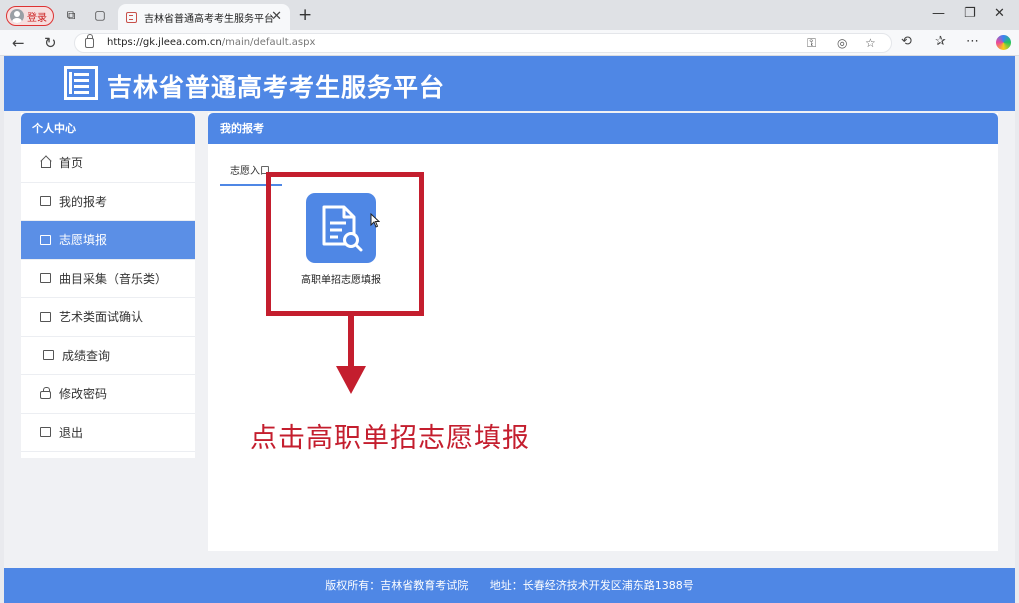 The image size is (1019, 603). What do you see at coordinates (811, 43) in the screenshot?
I see `key-icon: ⚿` at bounding box center [811, 43].